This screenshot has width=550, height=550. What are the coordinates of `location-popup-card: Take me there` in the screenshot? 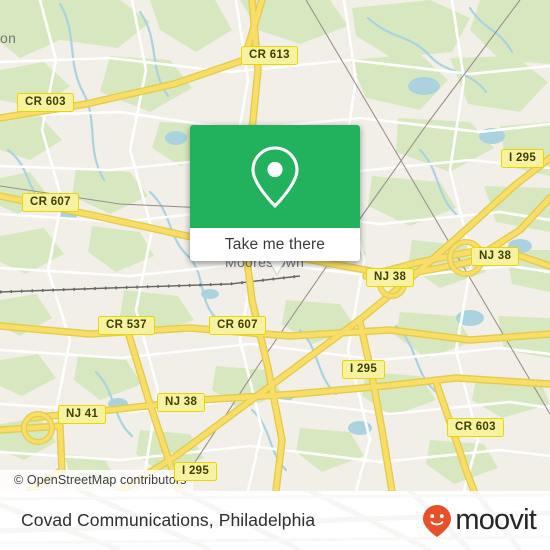 It's located at (275, 193).